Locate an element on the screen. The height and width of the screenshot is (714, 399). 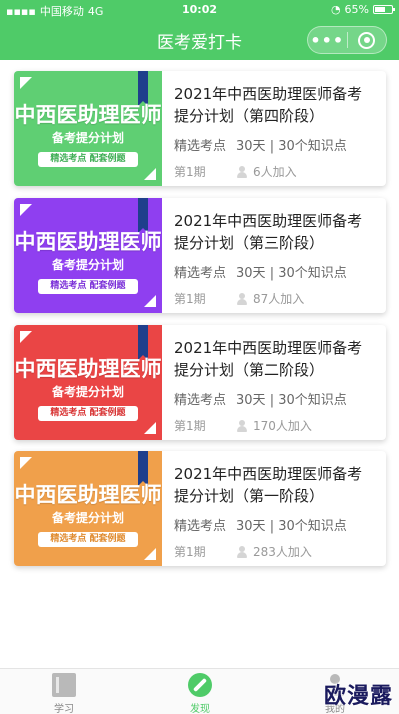
close-button is located at coordinates (367, 40).